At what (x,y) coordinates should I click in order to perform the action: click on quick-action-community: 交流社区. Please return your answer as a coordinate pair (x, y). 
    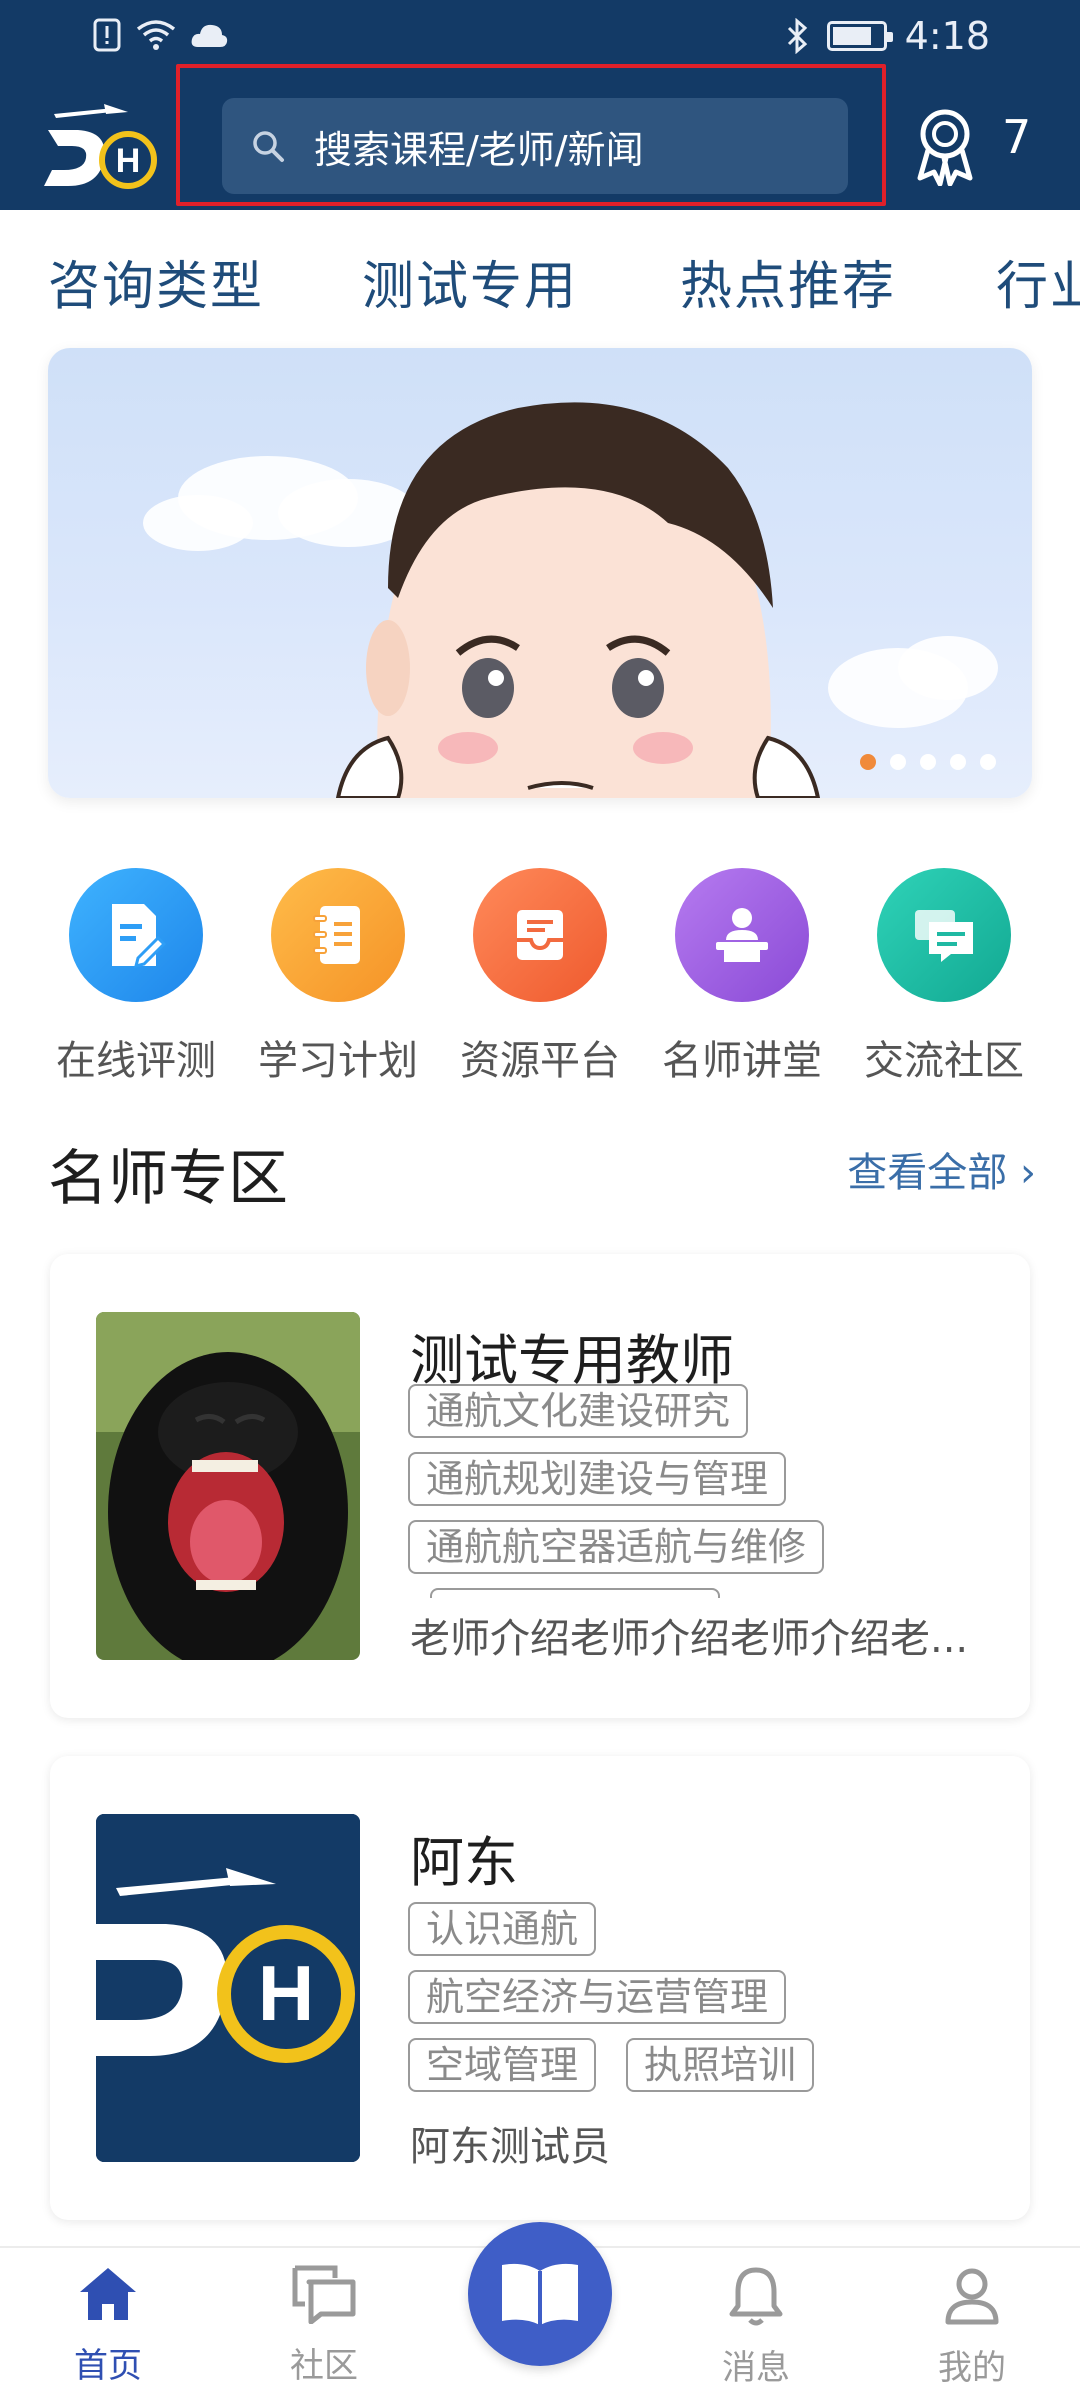
    Looking at the image, I should click on (944, 977).